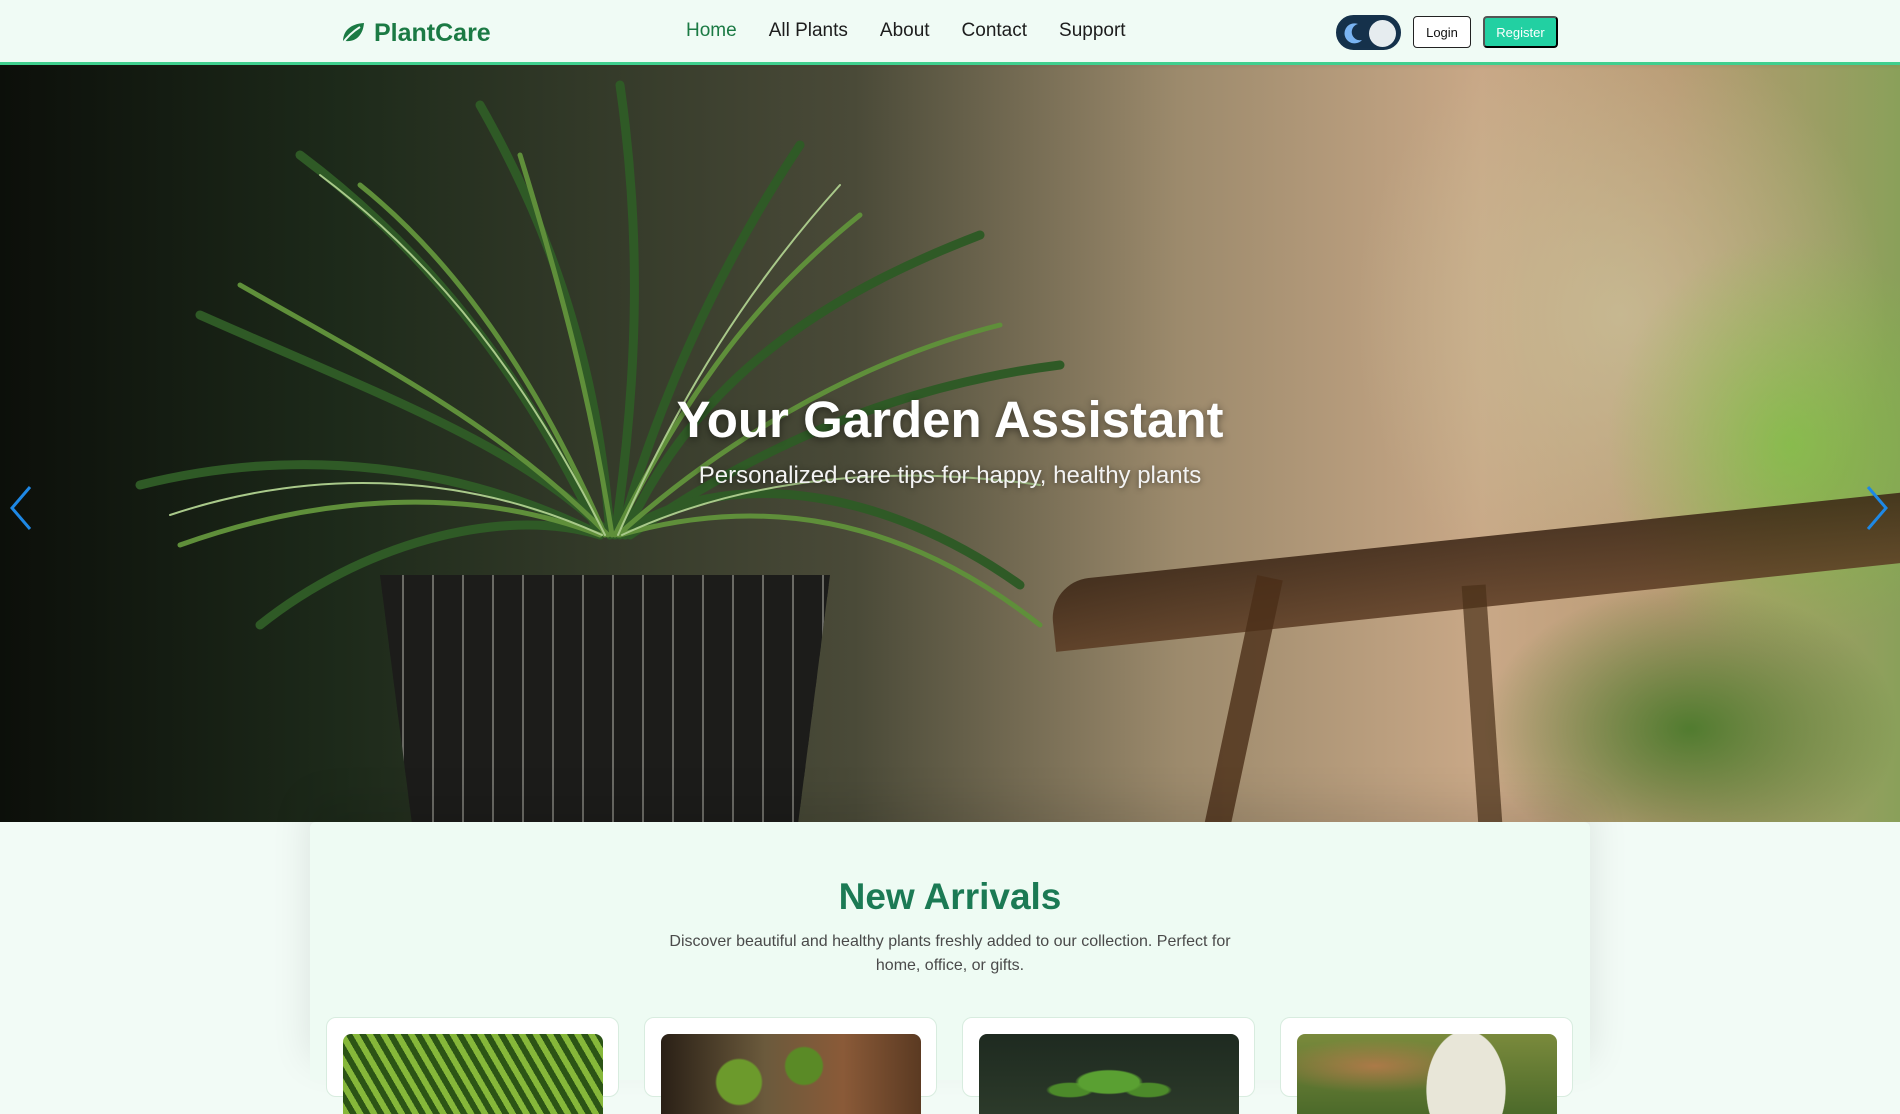  Describe the element at coordinates (1442, 32) in the screenshot. I see `login-button: Login` at that location.